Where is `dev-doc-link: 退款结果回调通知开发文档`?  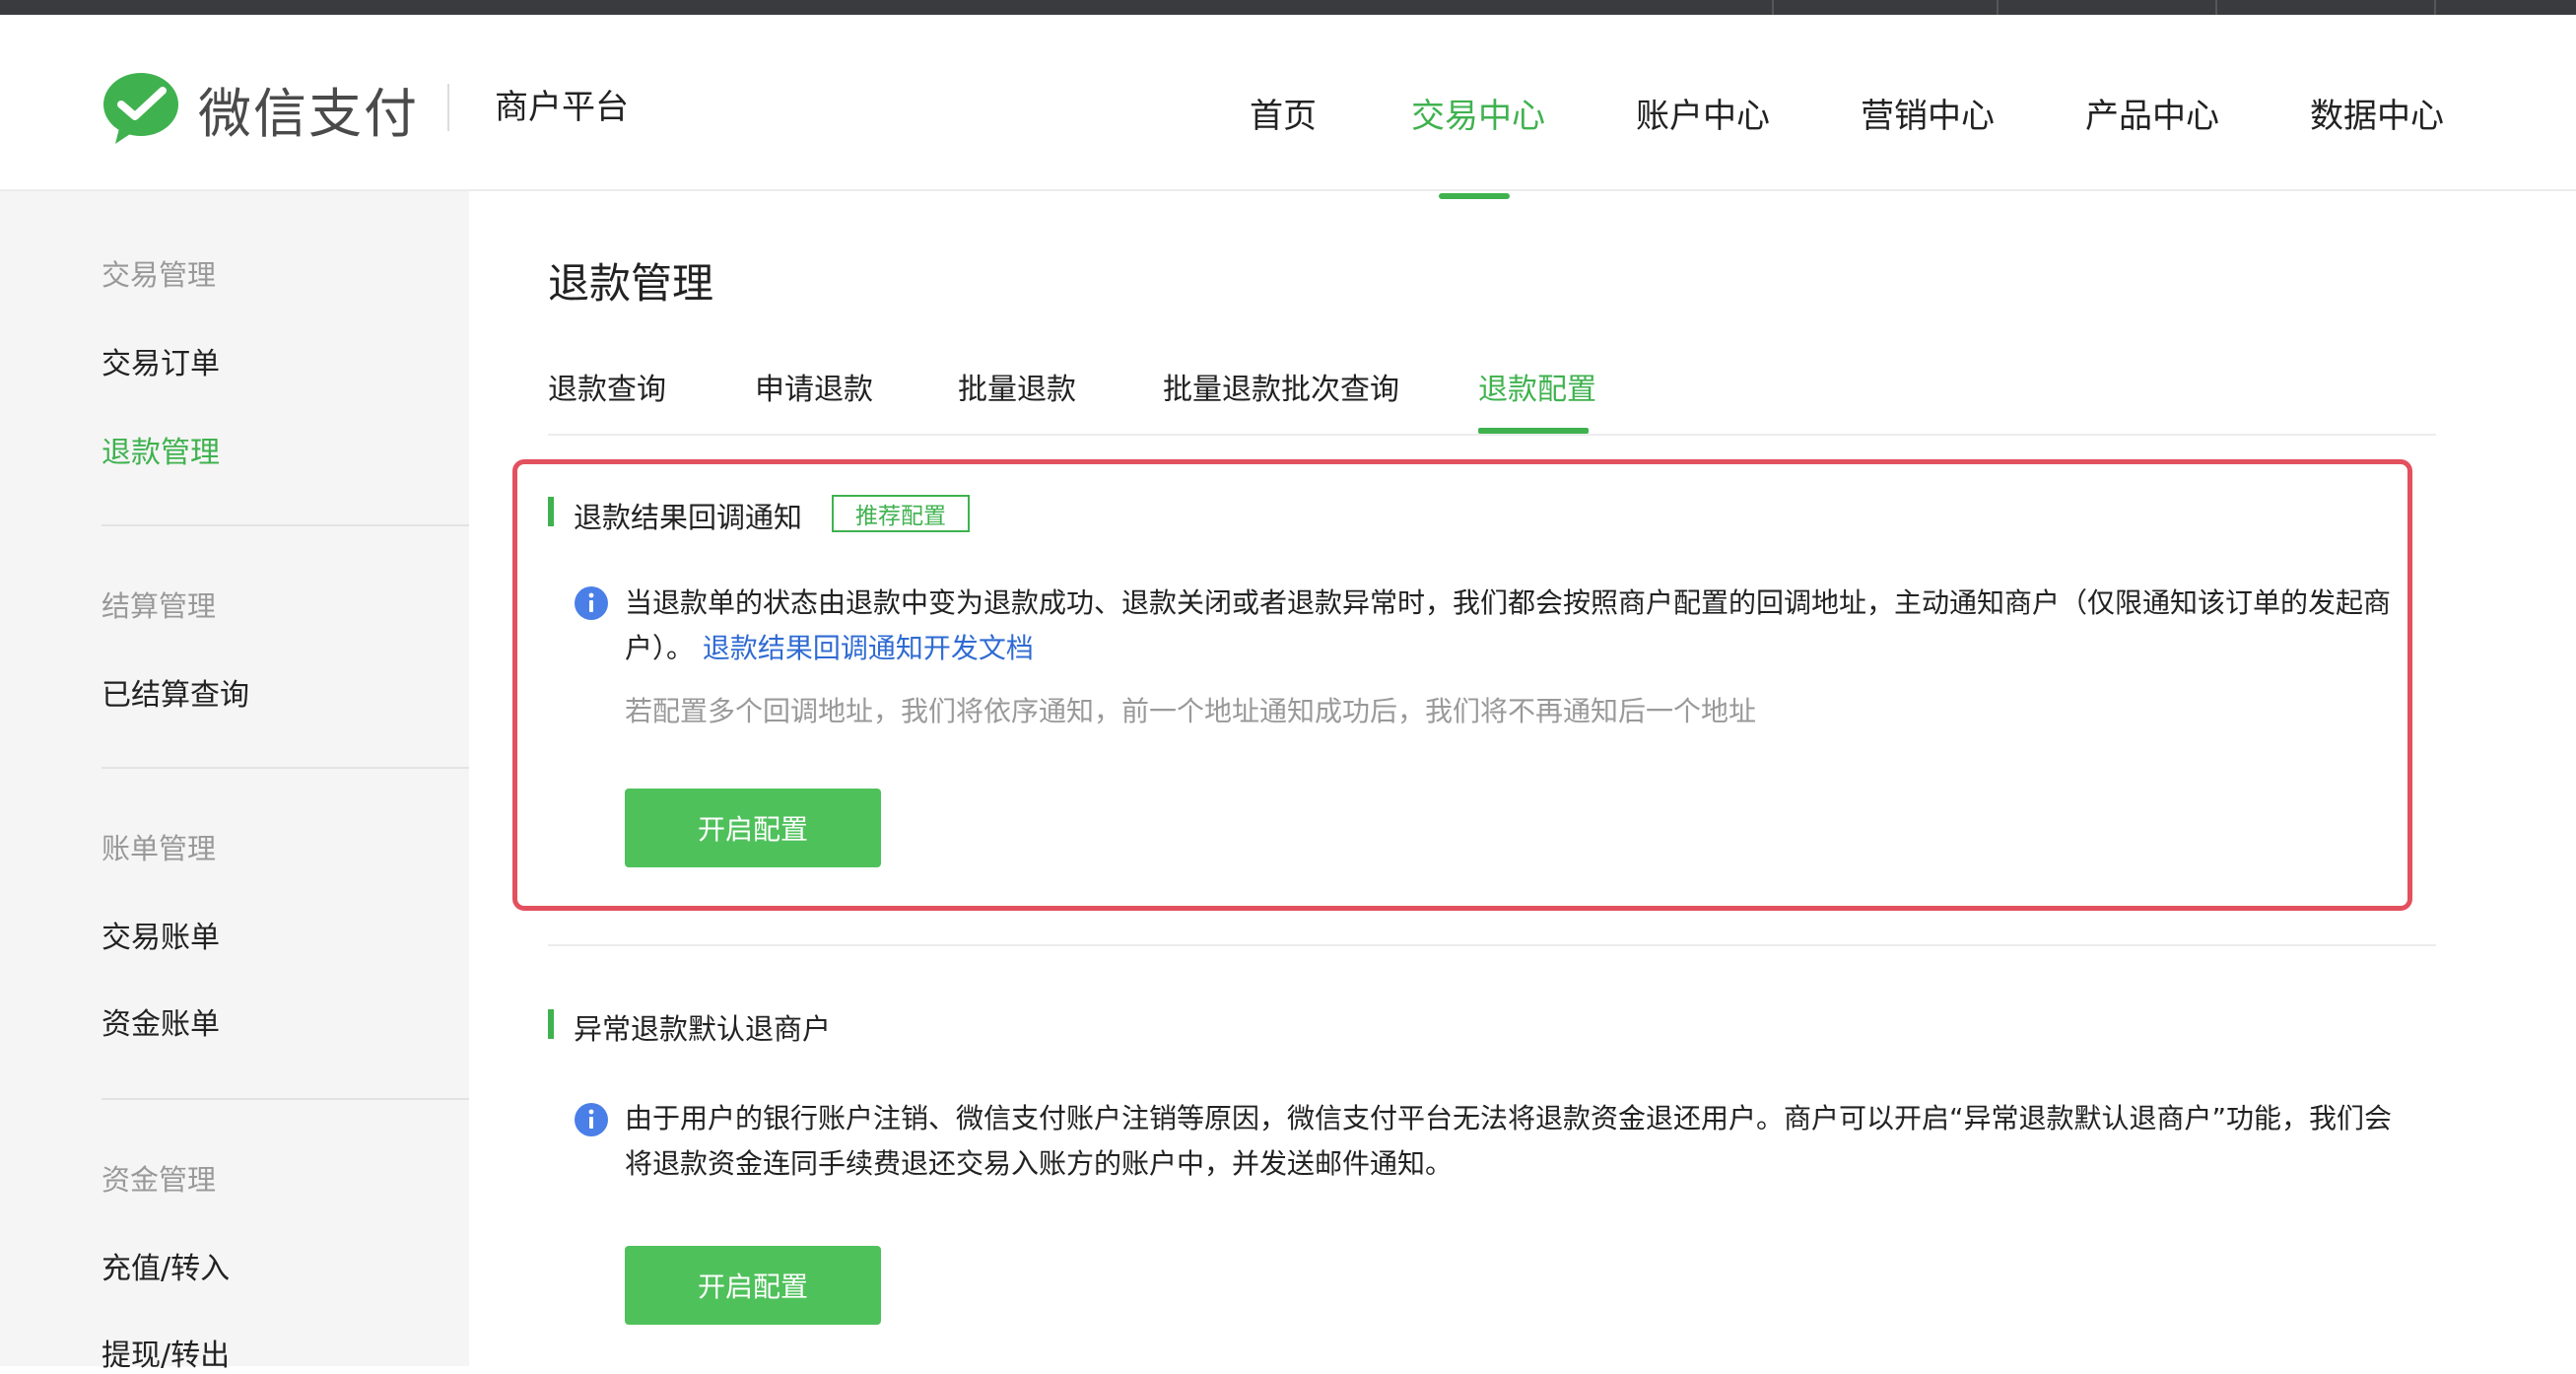 dev-doc-link: 退款结果回调通知开发文档 is located at coordinates (868, 648).